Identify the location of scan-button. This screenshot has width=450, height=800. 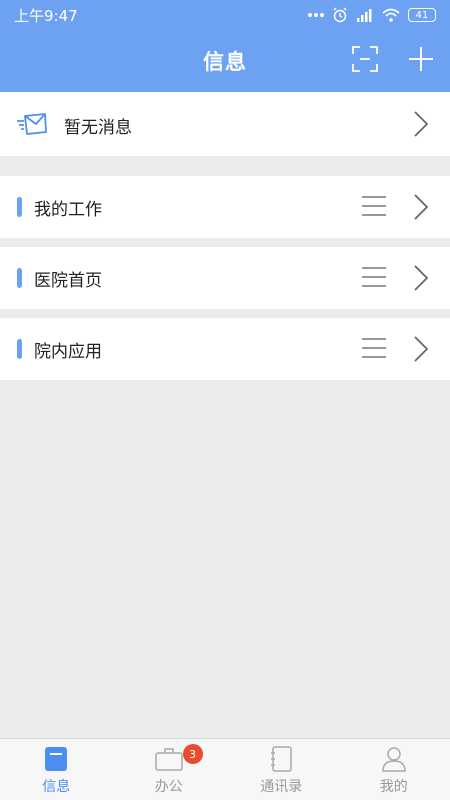
(365, 59).